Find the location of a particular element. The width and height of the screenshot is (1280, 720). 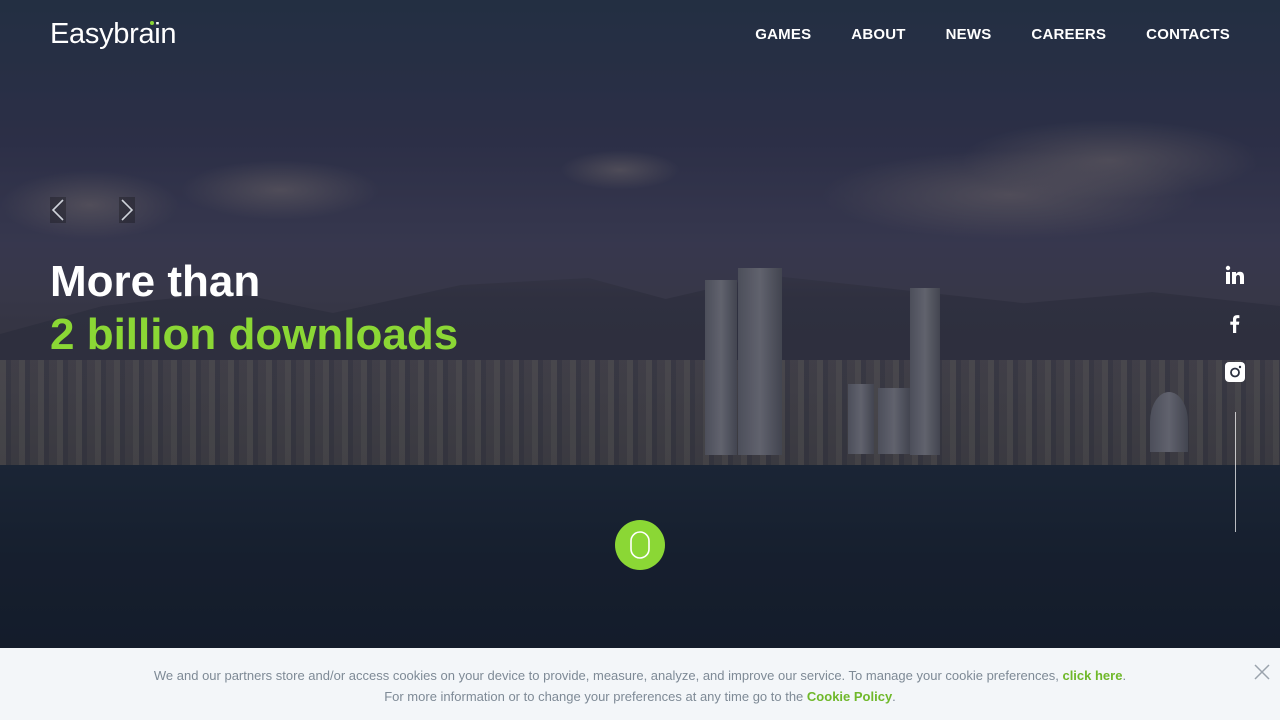

hero-line-1: More than is located at coordinates (155, 281).